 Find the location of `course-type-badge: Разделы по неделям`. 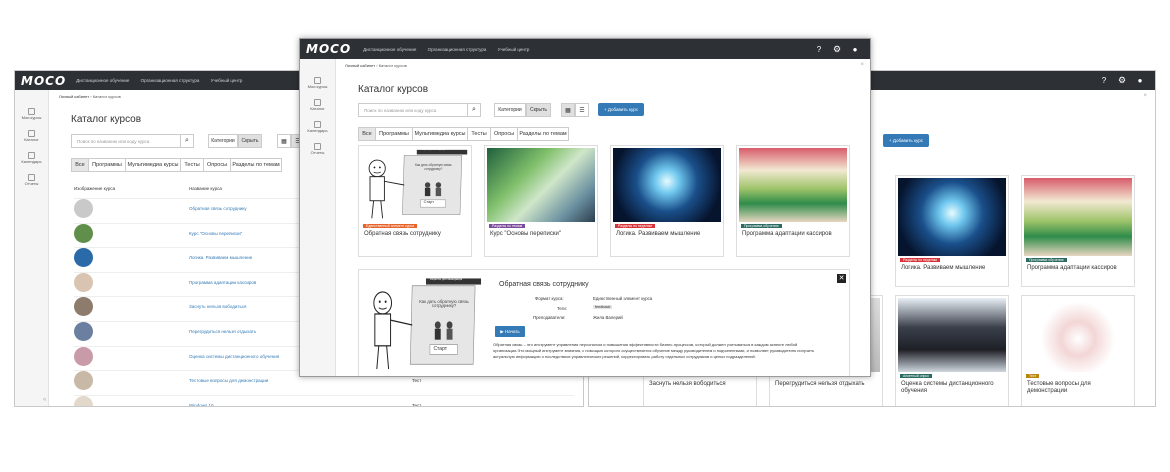

course-type-badge: Разделы по неделям is located at coordinates (920, 260).